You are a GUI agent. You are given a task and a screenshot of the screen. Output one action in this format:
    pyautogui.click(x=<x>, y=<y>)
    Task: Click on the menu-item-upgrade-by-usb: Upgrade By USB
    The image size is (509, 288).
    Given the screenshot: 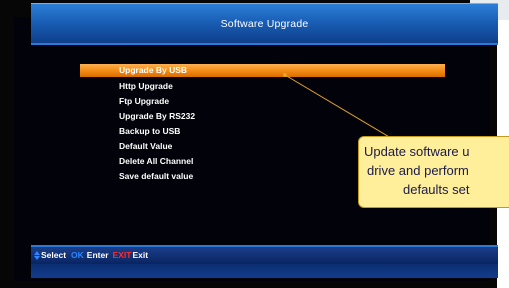 What is the action you would take?
    pyautogui.click(x=262, y=70)
    